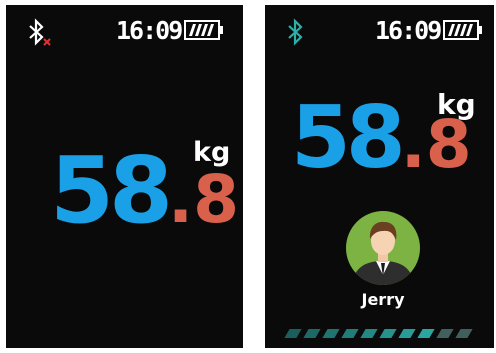  I want to click on weight-display: 58.8, so click(381, 138).